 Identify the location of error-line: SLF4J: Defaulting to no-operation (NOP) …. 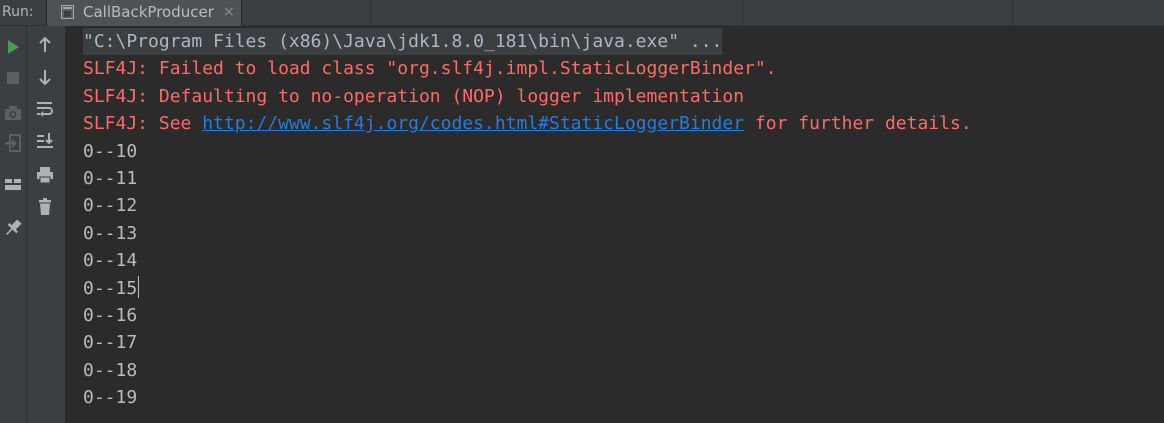
(414, 96).